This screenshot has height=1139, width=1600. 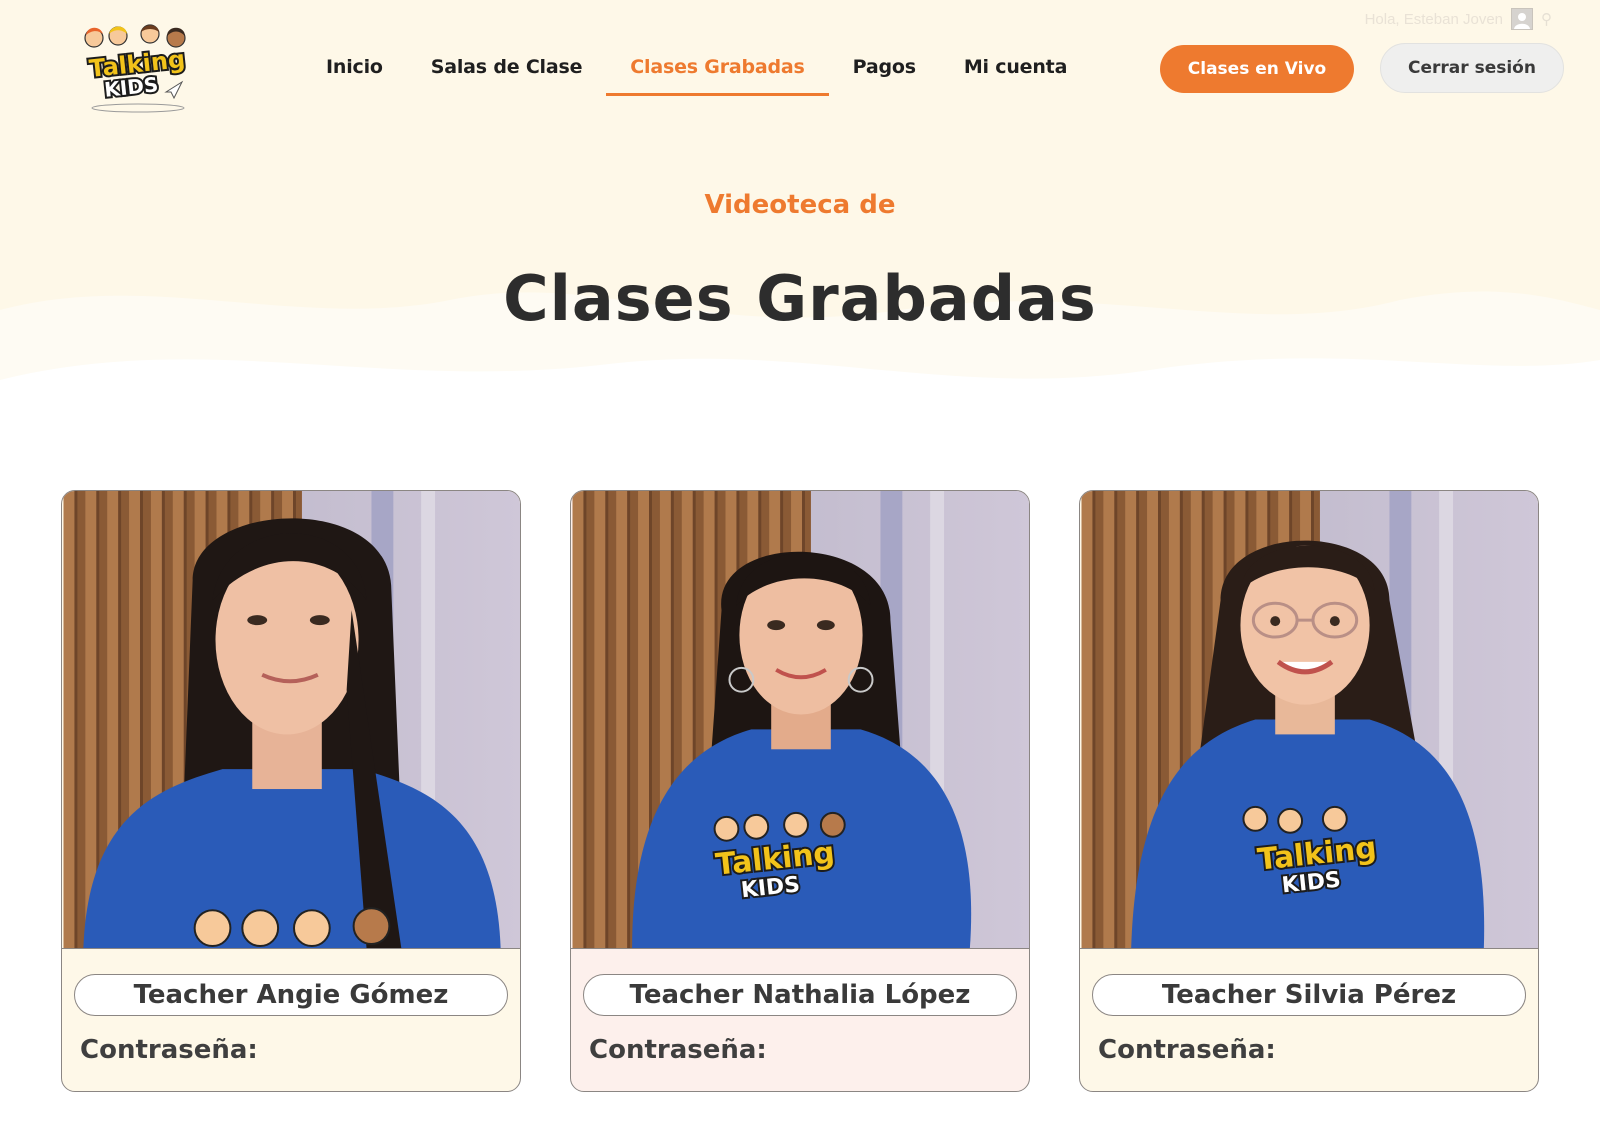 What do you see at coordinates (1309, 995) in the screenshot?
I see `teacher-name: Teacher Silvia Pérez` at bounding box center [1309, 995].